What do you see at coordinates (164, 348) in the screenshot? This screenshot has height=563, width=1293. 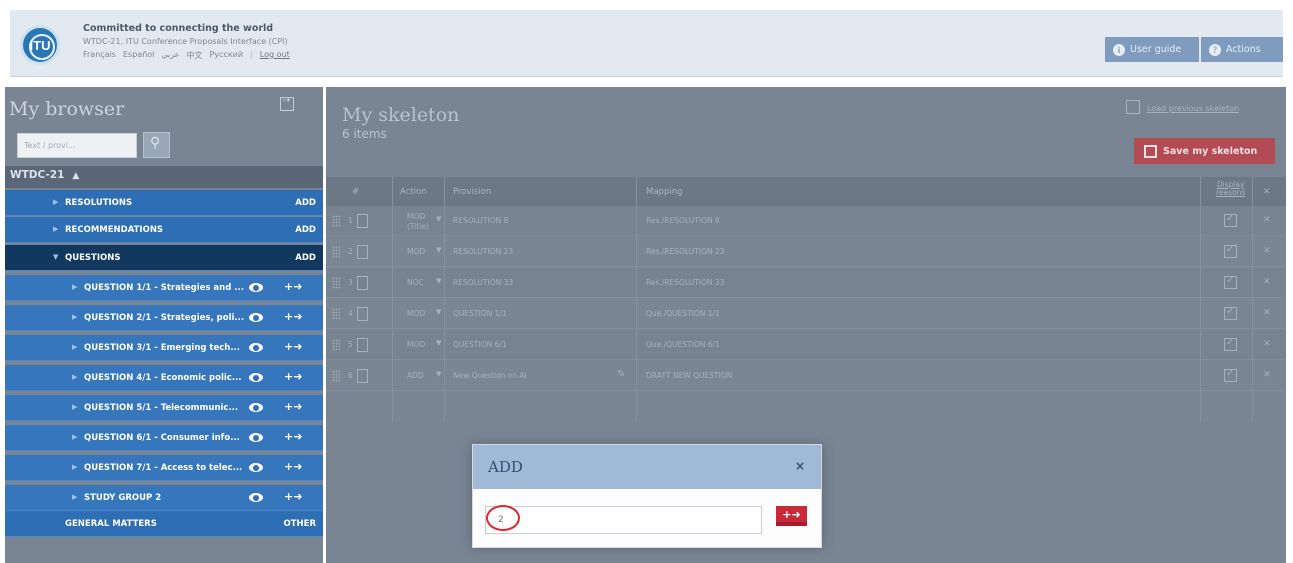 I see `tree-item-question-3-1: ▶ QUESTION 3/1 - Emerging tech... +➜` at bounding box center [164, 348].